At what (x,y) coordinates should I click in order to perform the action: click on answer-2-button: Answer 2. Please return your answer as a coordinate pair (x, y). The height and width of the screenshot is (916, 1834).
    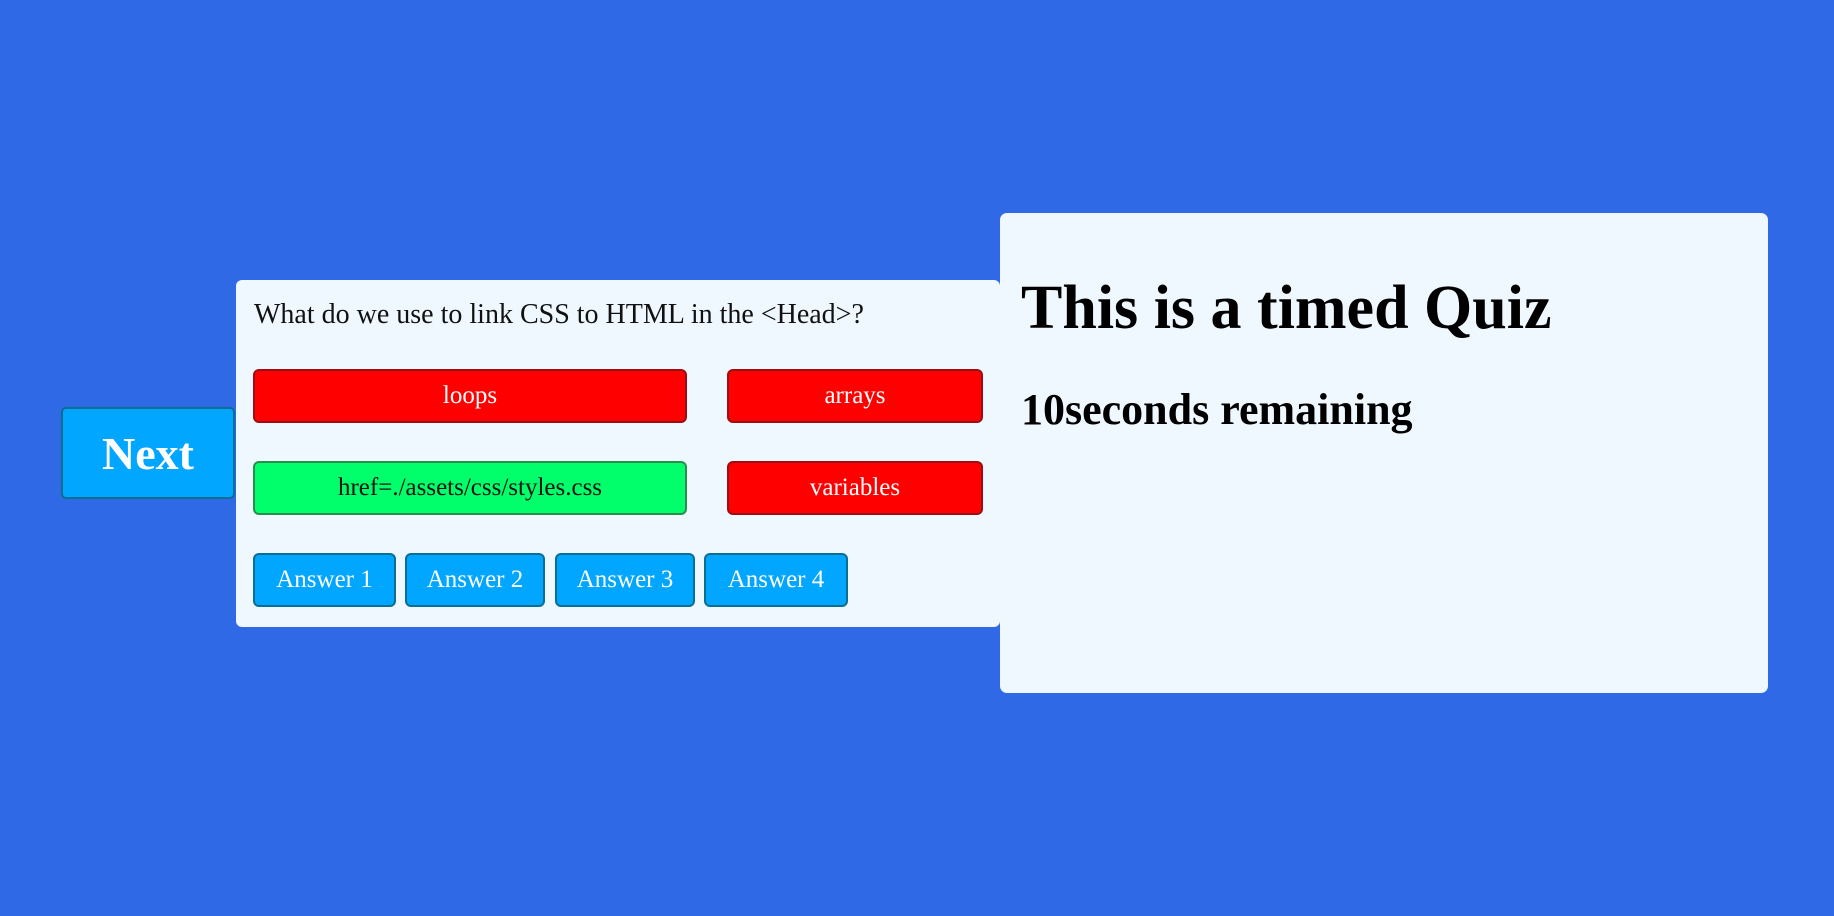
    Looking at the image, I should click on (475, 580).